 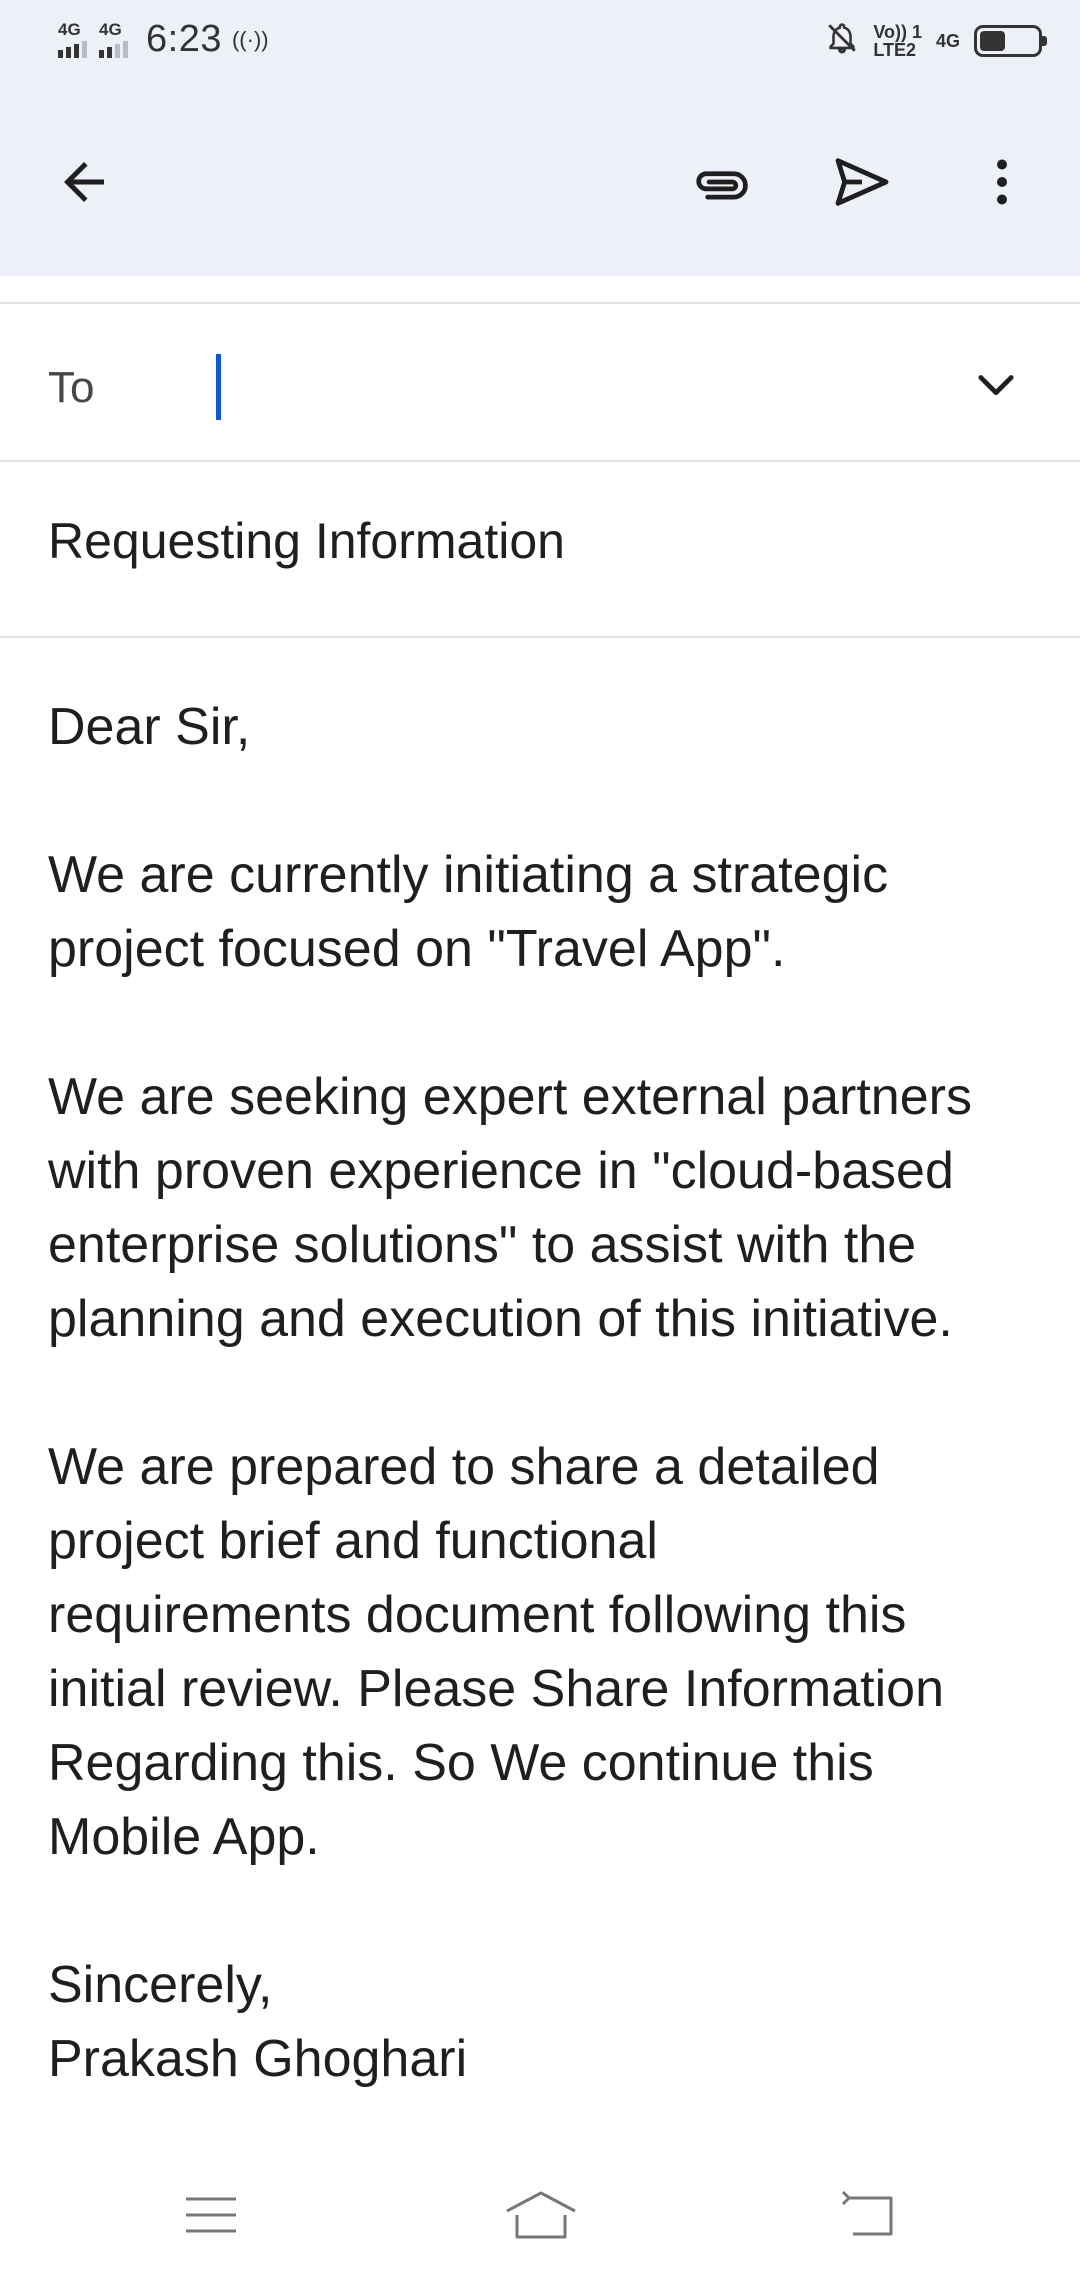 I want to click on home-button, so click(x=541, y=2215).